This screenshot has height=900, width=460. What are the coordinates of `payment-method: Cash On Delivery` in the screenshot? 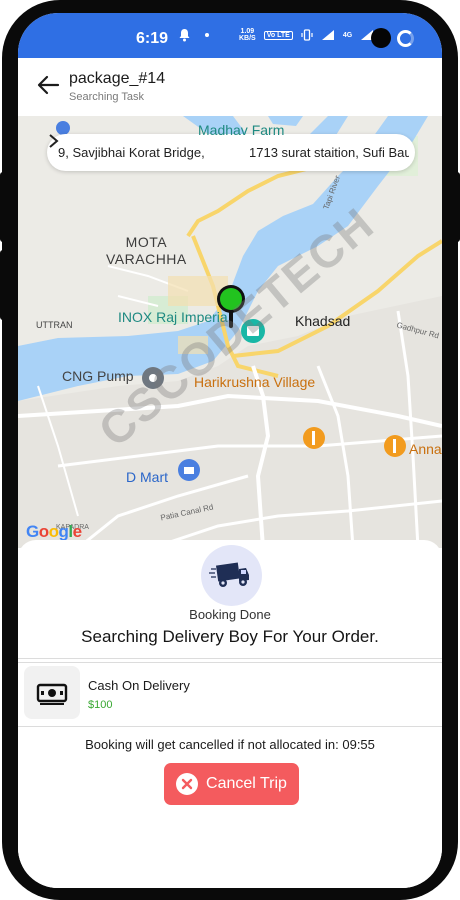 It's located at (139, 685).